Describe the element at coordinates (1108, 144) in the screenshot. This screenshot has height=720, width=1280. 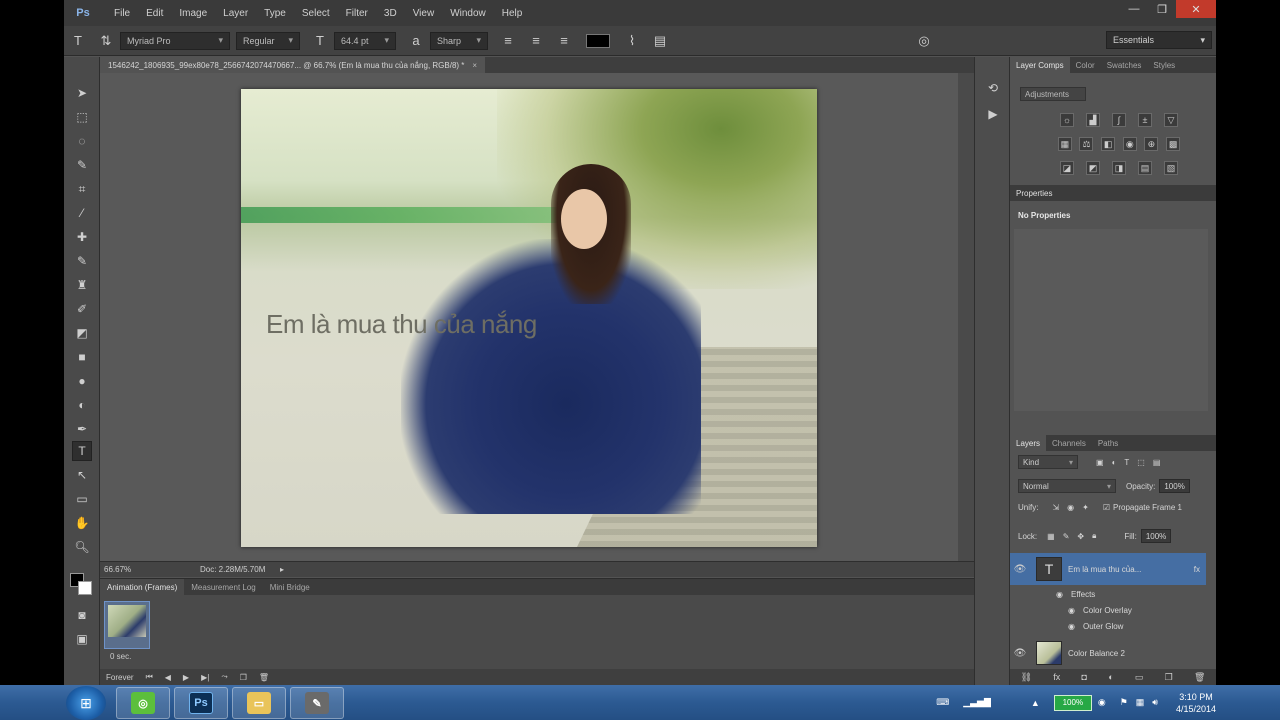
I see `black-white-icon: ◧` at that location.